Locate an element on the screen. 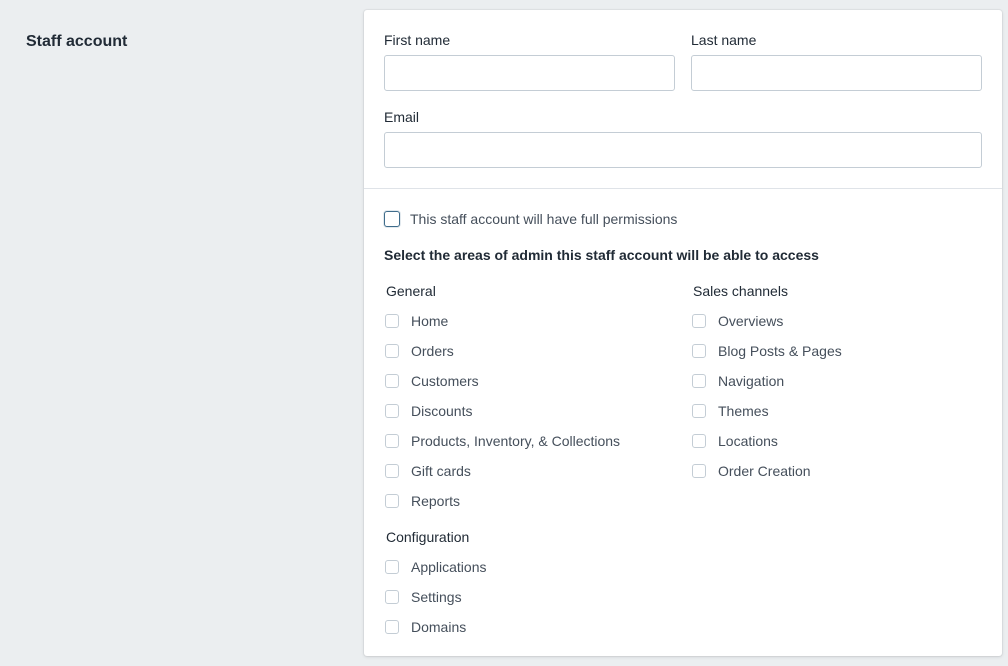 The width and height of the screenshot is (1008, 666). permission-home: Home is located at coordinates (416, 321).